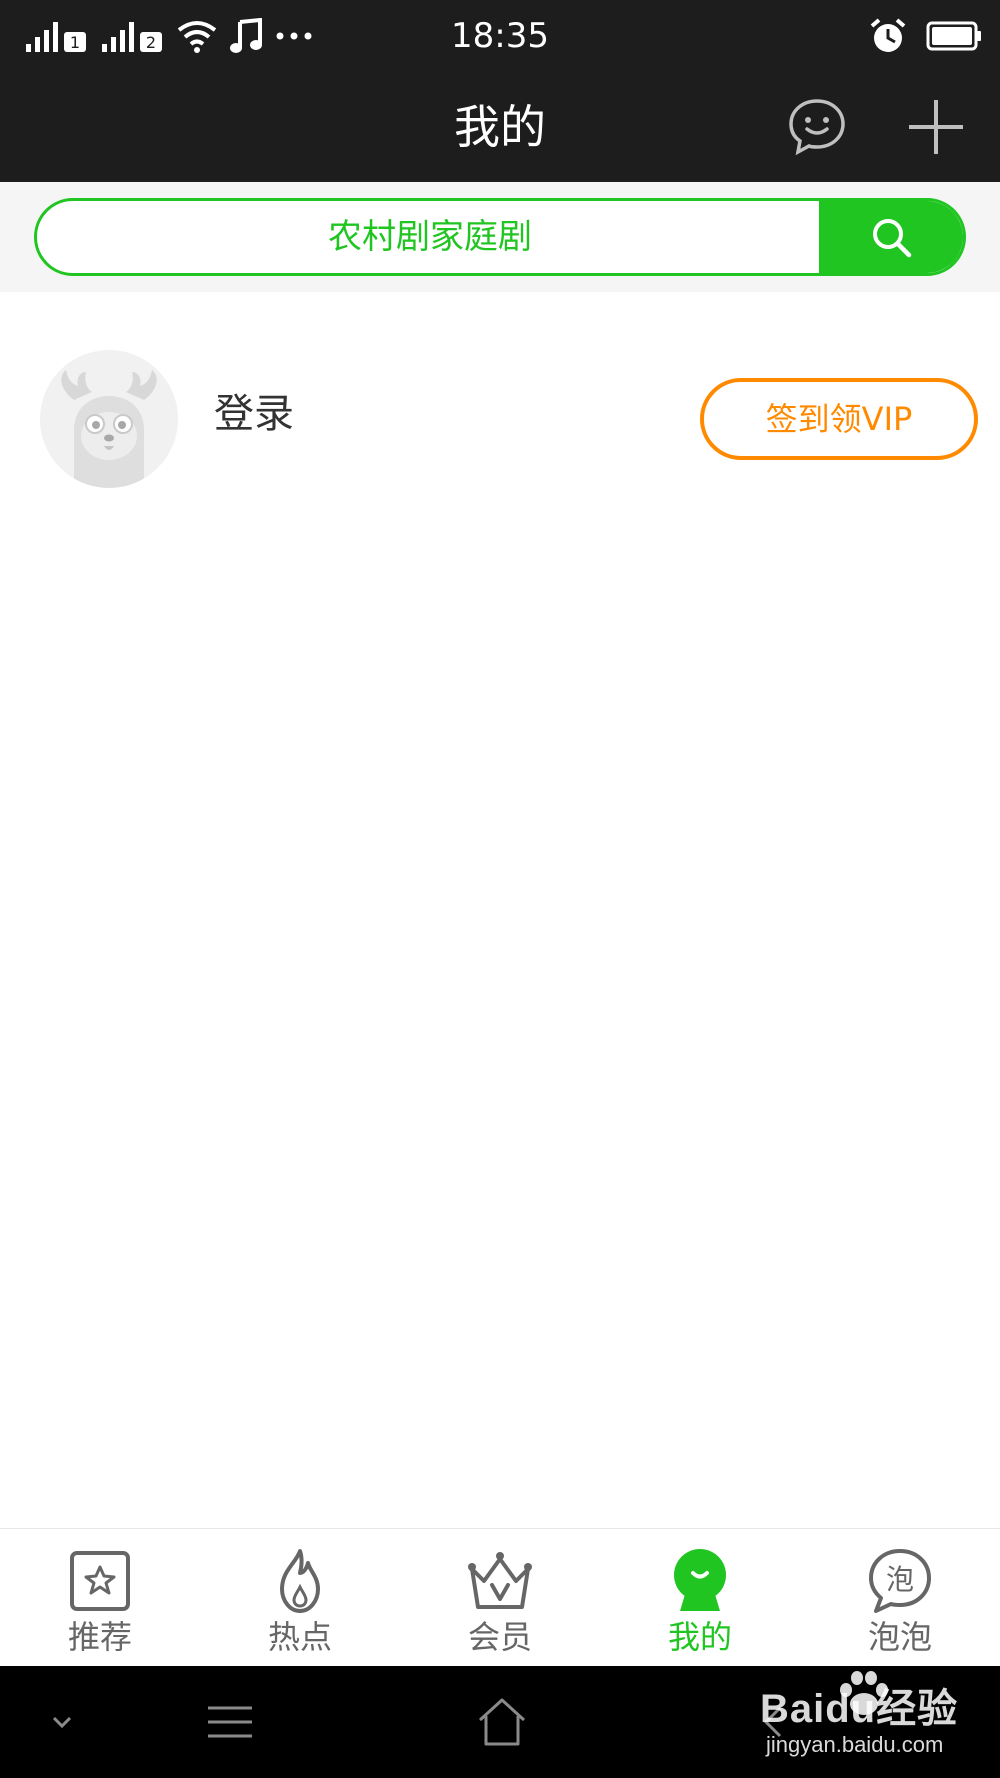 This screenshot has height=1778, width=1000. I want to click on status-time: 18:35, so click(500, 36).